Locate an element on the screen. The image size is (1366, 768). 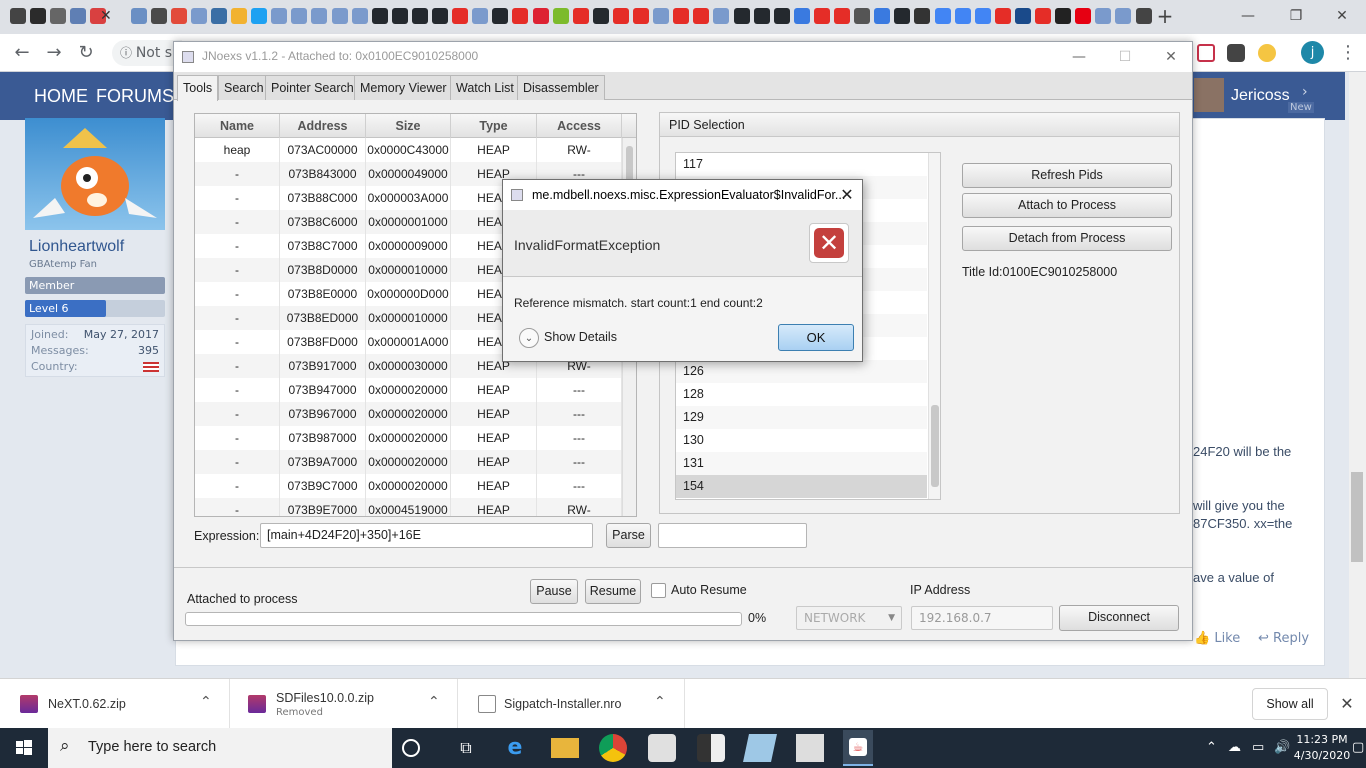
profile-name: Lionheartwolf is located at coordinates (76, 247).